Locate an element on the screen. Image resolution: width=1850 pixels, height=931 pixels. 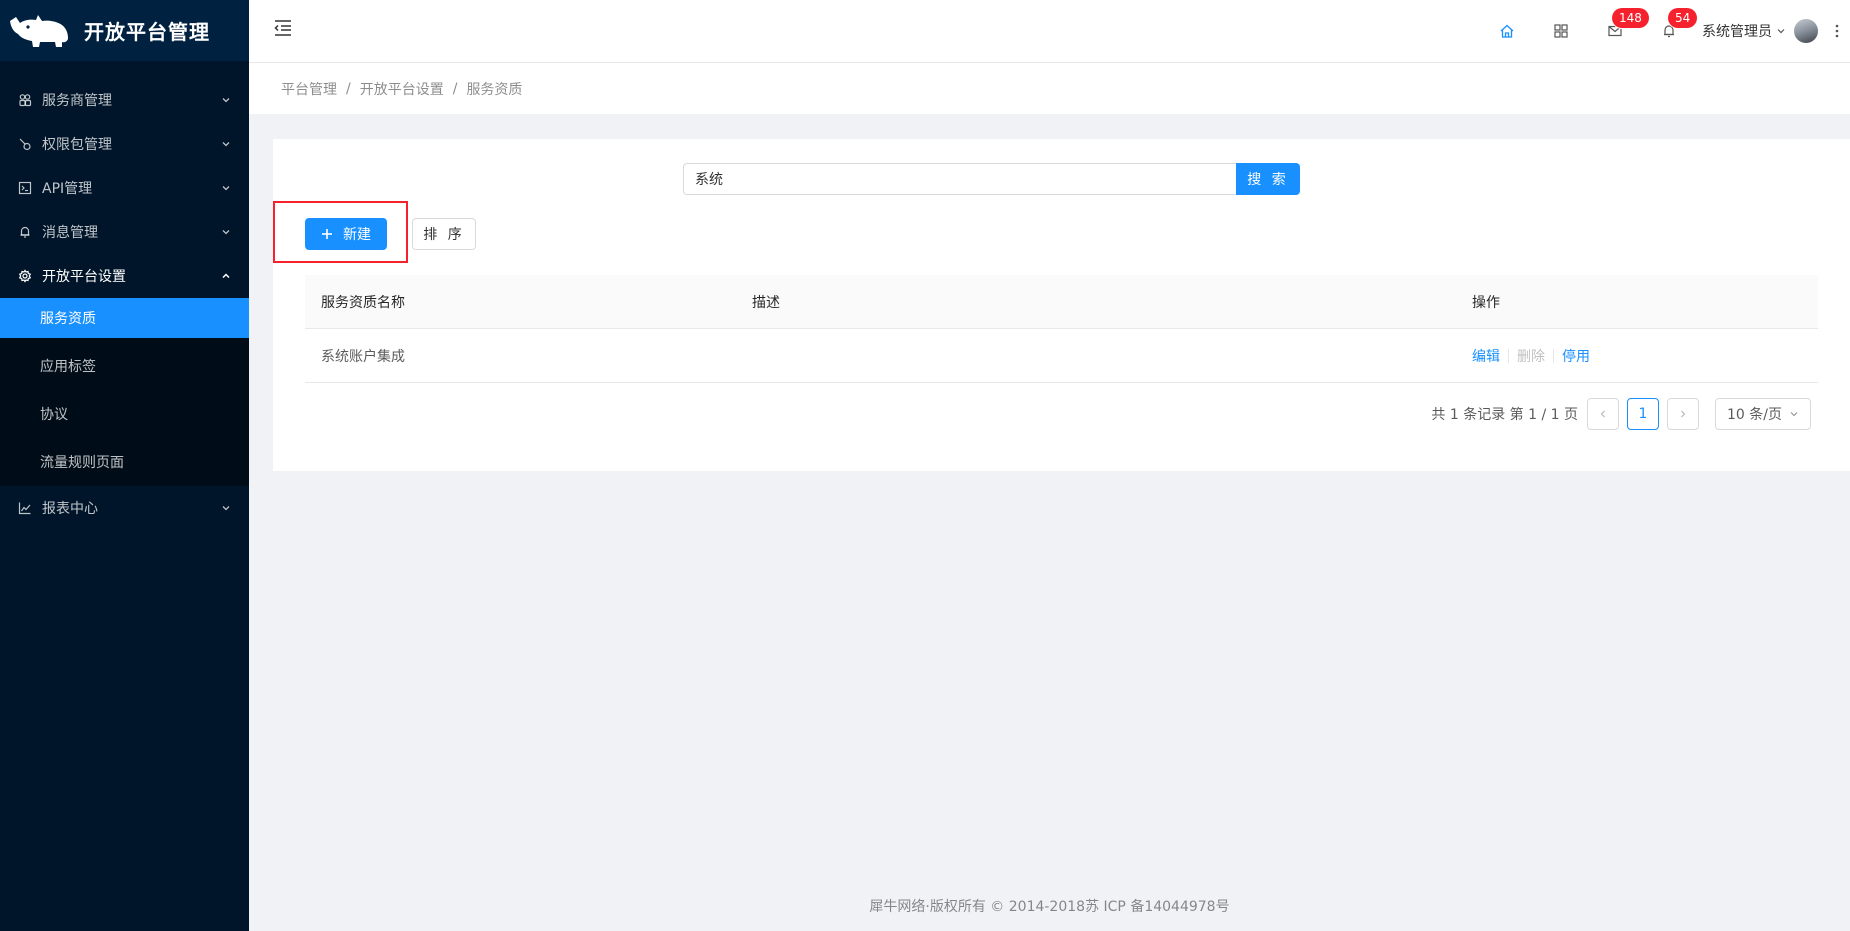
sidebar-item-platform-settings: 开放平台设置 is located at coordinates (124, 276).